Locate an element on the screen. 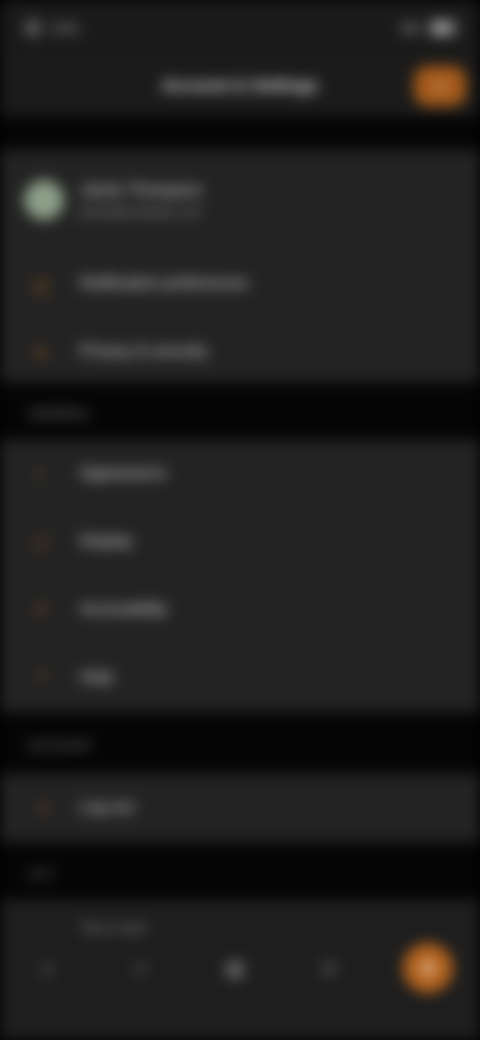  list-item-display: ▢ Display is located at coordinates (240, 542).